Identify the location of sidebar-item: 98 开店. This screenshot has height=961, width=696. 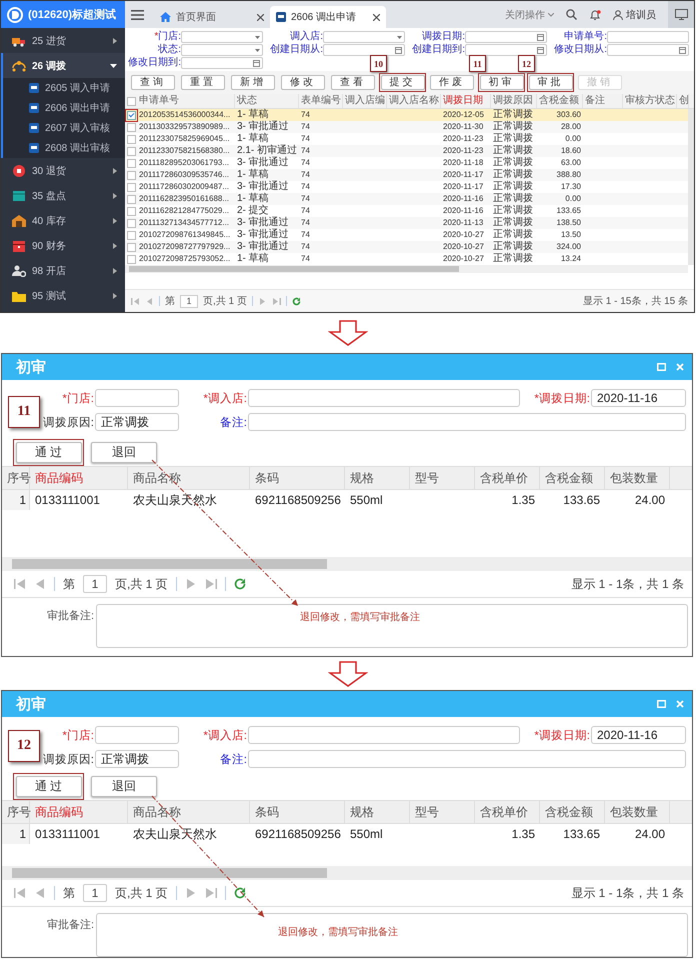
(63, 270).